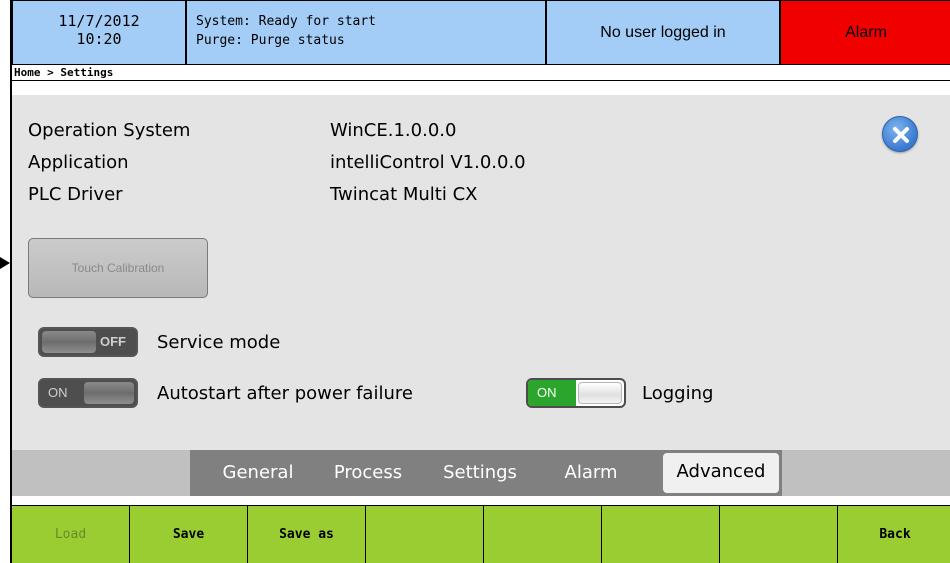 Image resolution: width=950 pixels, height=563 pixels. I want to click on info-row-os: Operation System WinCE.1.0.0.0, so click(242, 131).